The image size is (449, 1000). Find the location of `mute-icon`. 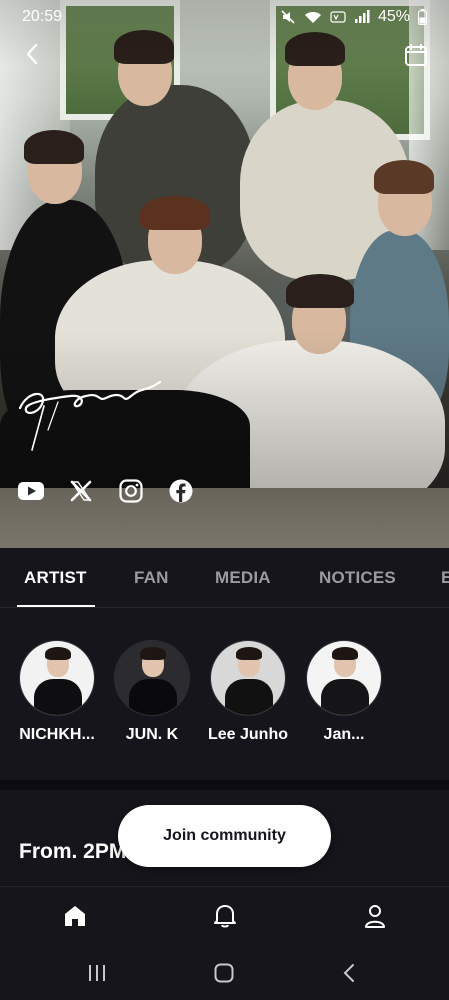

mute-icon is located at coordinates (288, 17).